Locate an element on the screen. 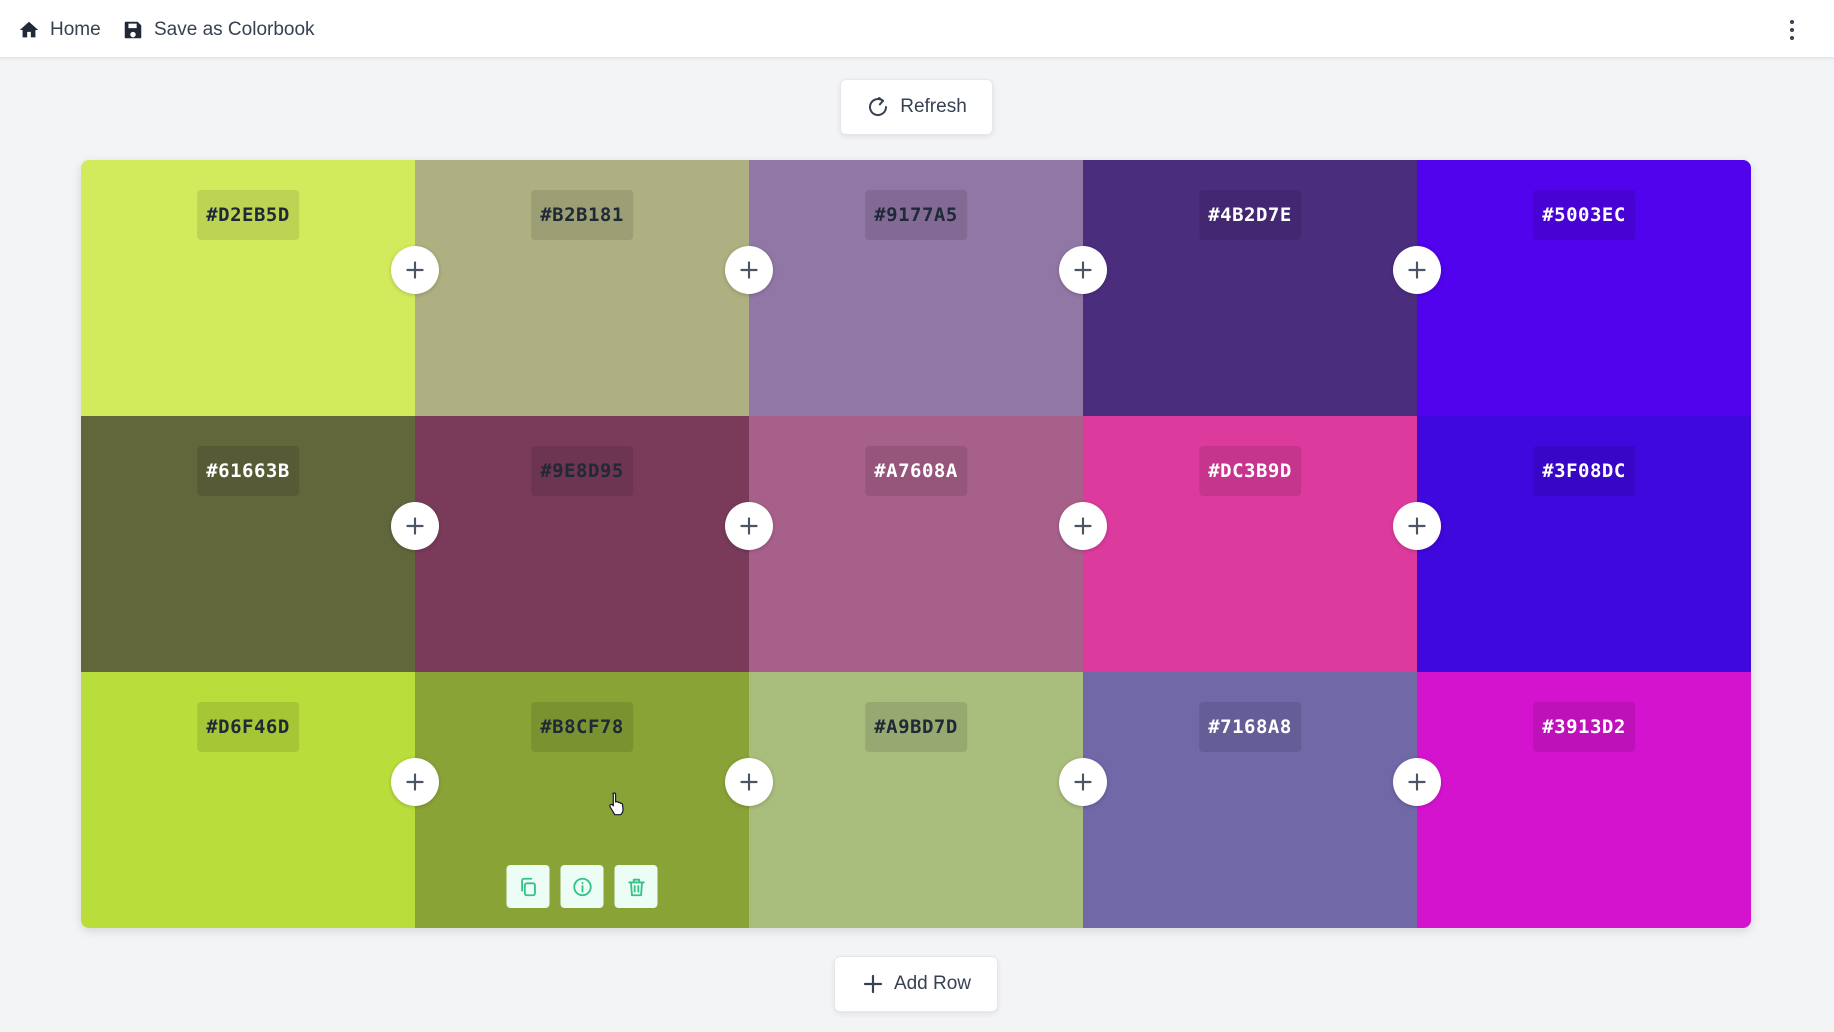 This screenshot has height=1032, width=1834. color-swatch: #9E8D95 is located at coordinates (582, 544).